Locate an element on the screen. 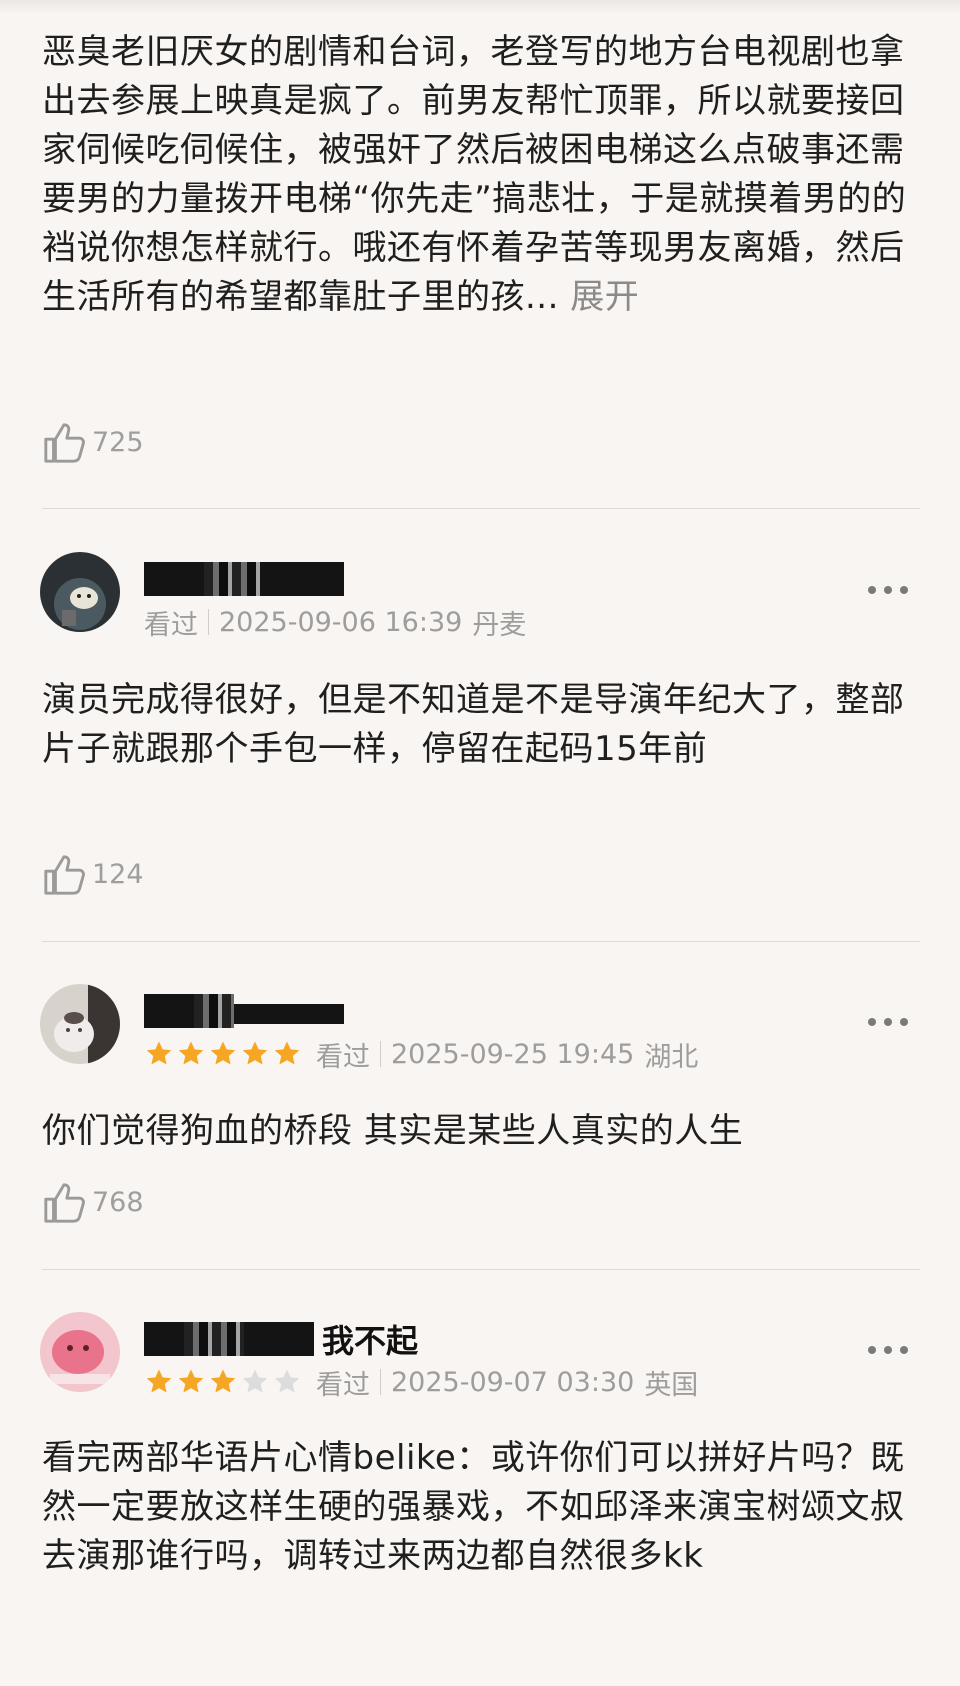 This screenshot has width=960, height=1686. like-button: 124 is located at coordinates (93, 874).